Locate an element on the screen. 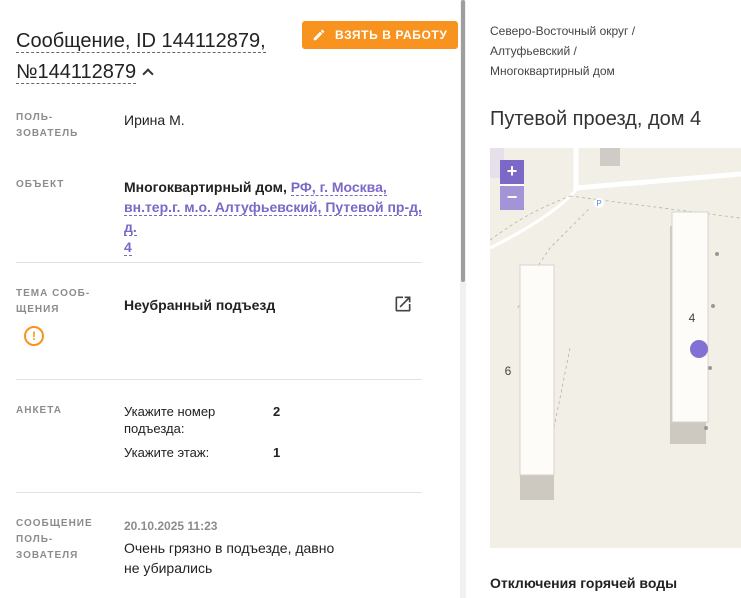 The height and width of the screenshot is (598, 741). building-6-label: 6 is located at coordinates (508, 371).